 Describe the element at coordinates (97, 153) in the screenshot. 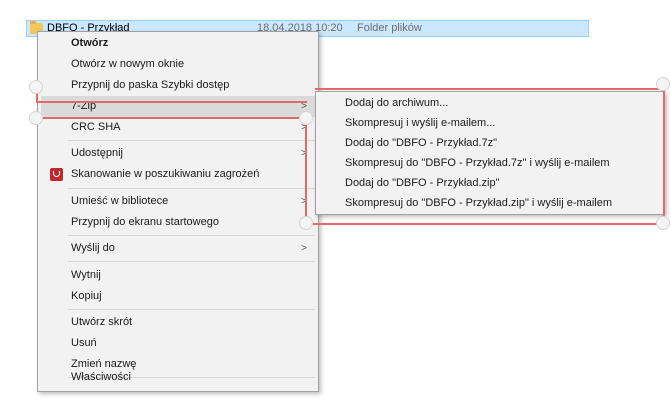

I see `menu-item-label: Udostępnij` at that location.